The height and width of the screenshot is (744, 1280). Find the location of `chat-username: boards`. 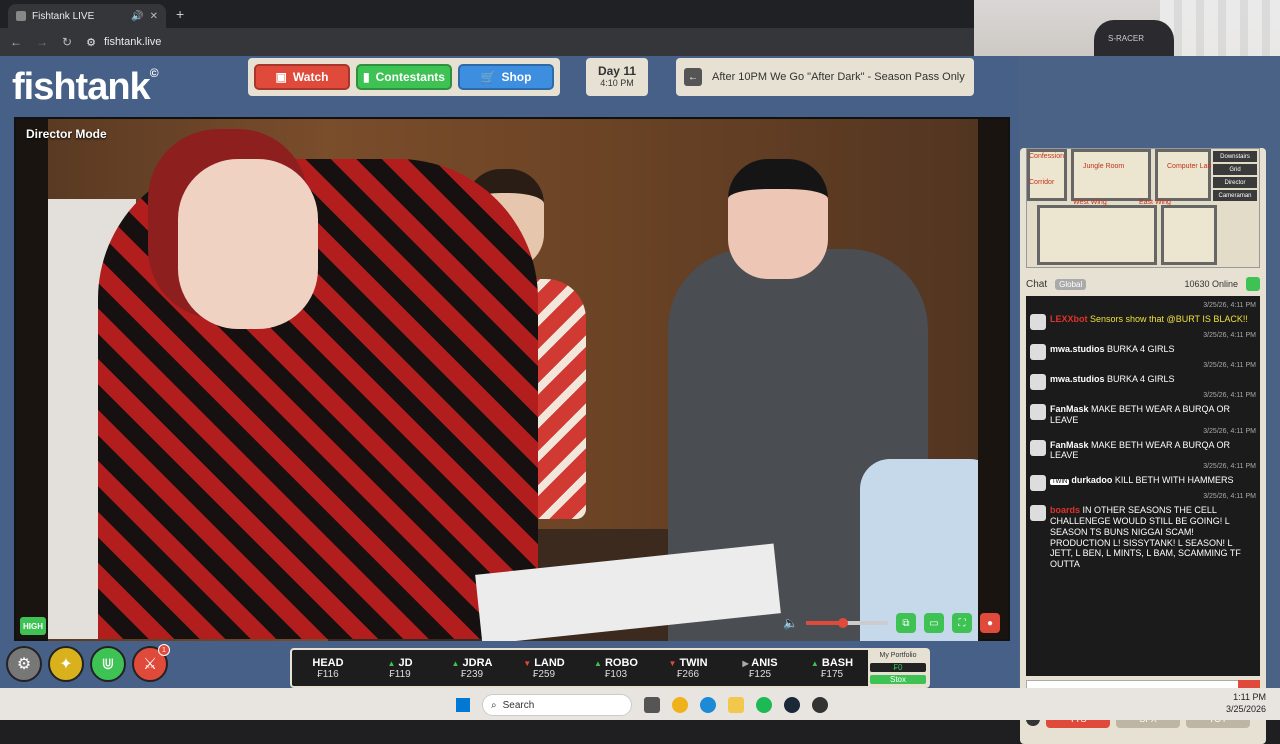

chat-username: boards is located at coordinates (1065, 510).